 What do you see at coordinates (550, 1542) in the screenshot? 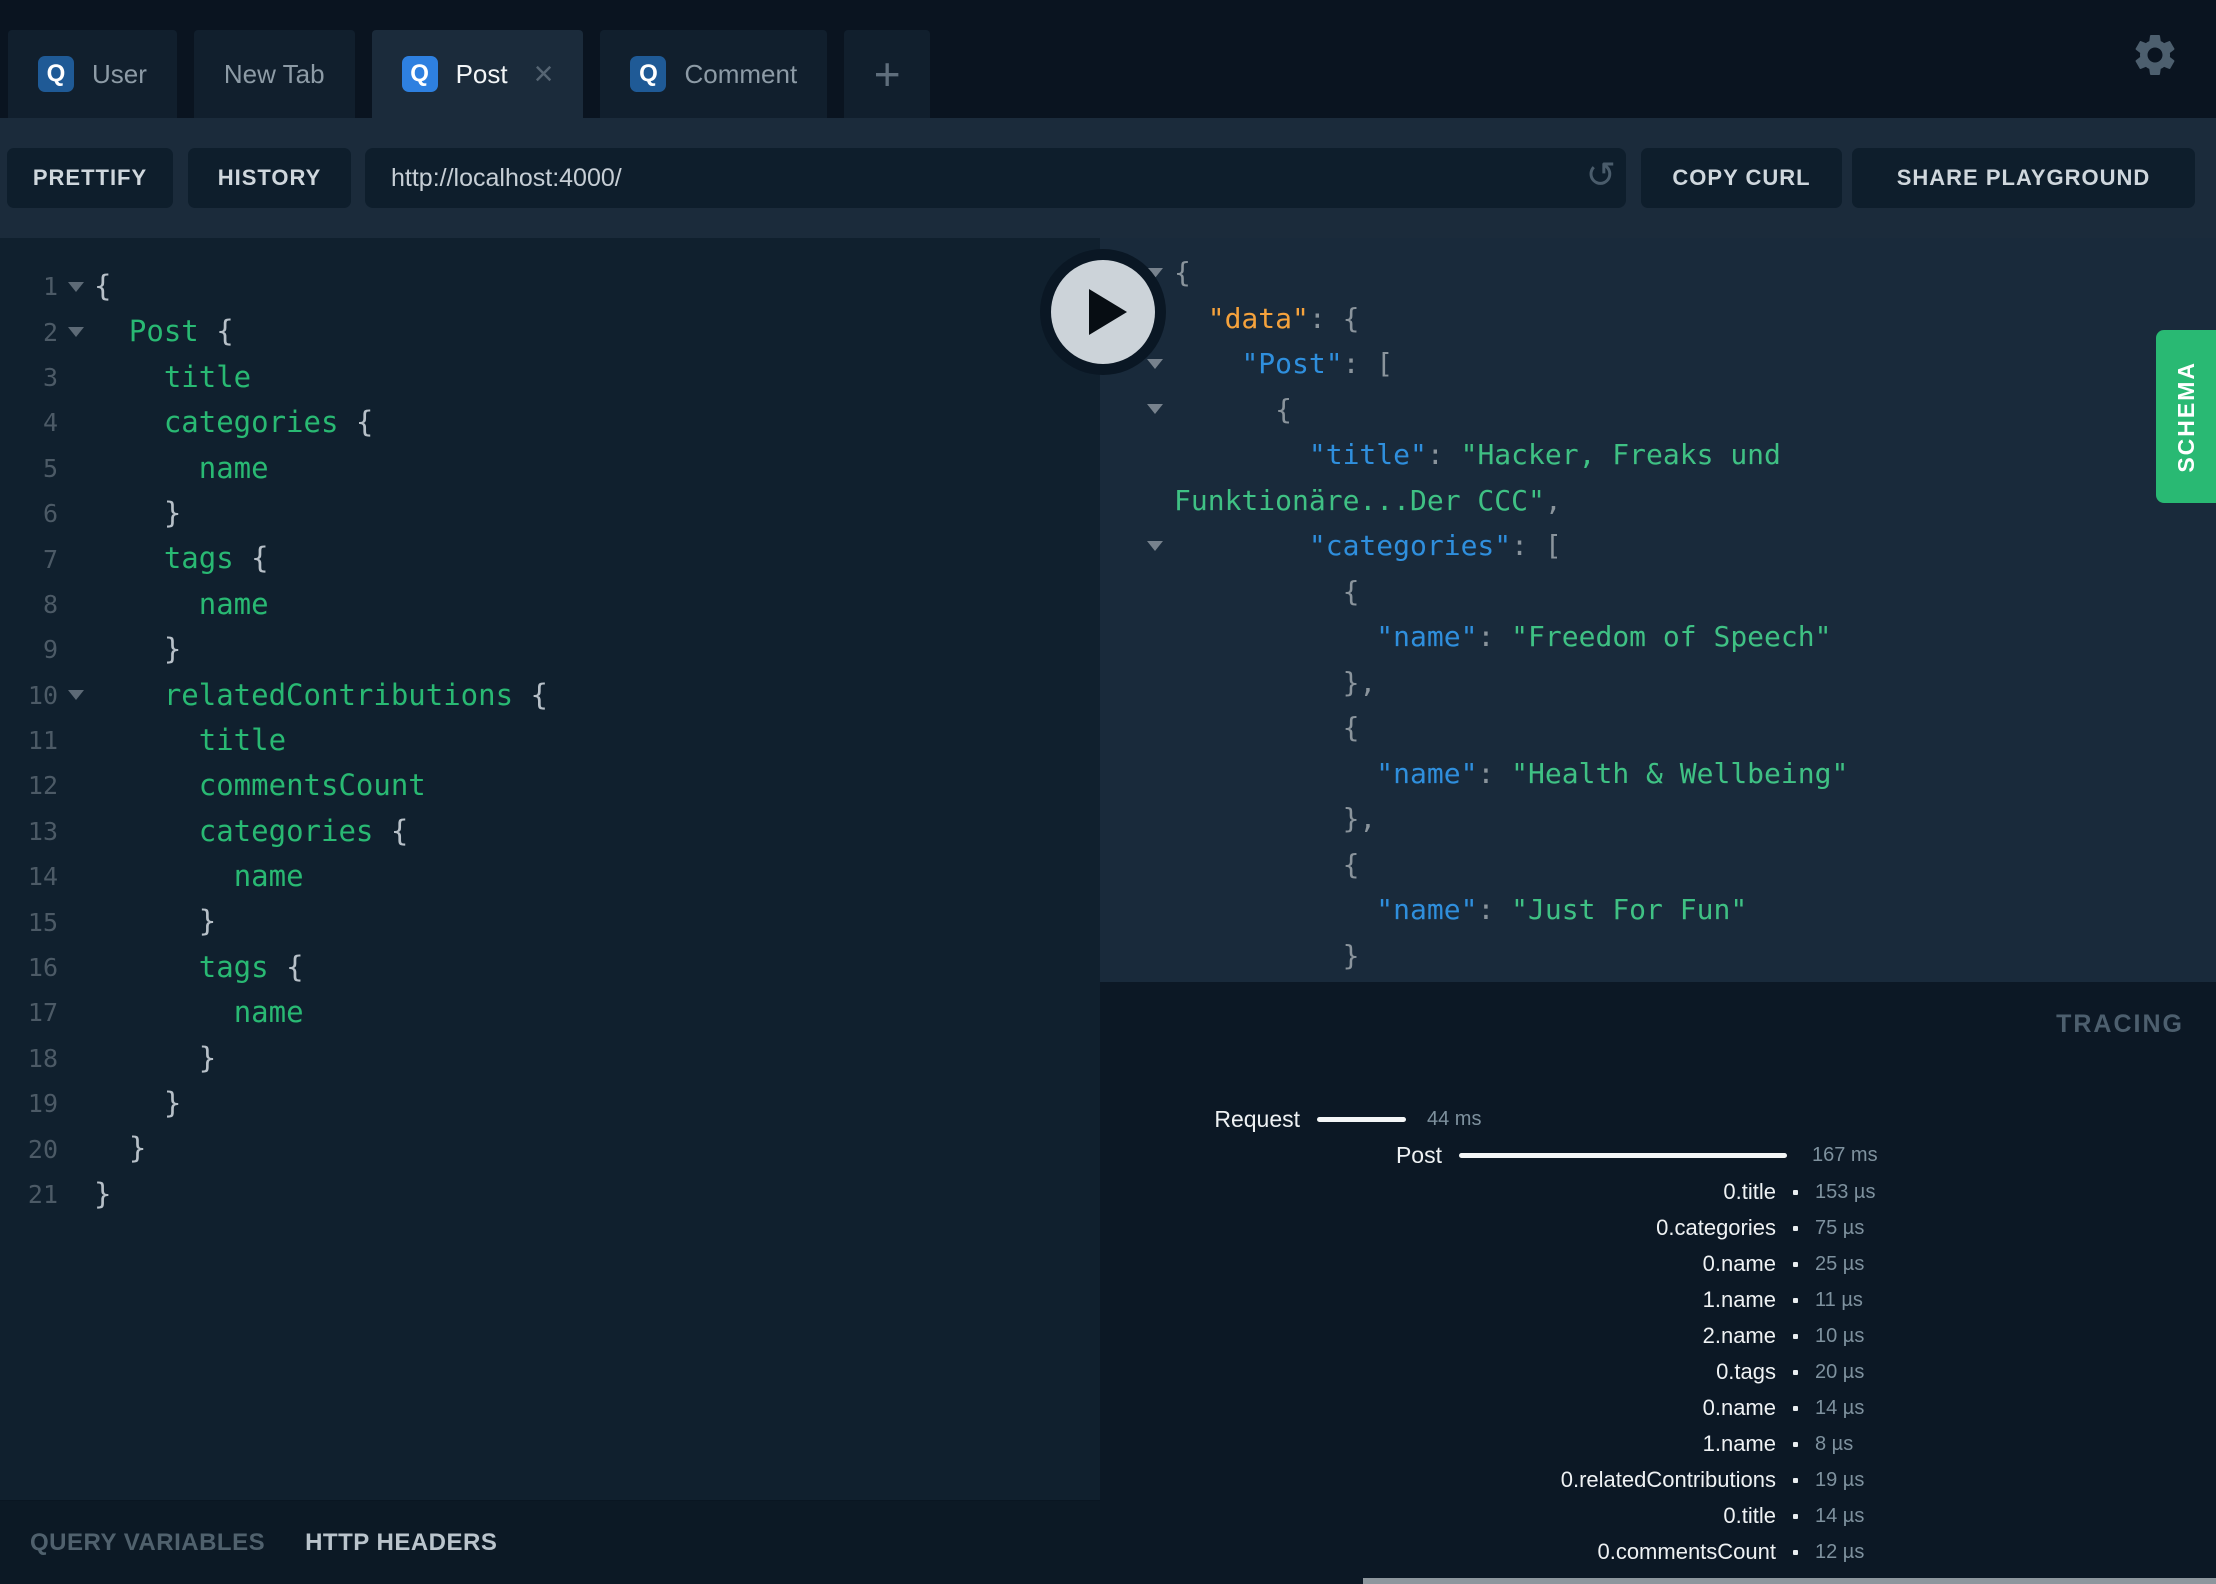
I see `editor-bottom-bar: QUERY VARIABLES HTTP HEADERS` at bounding box center [550, 1542].